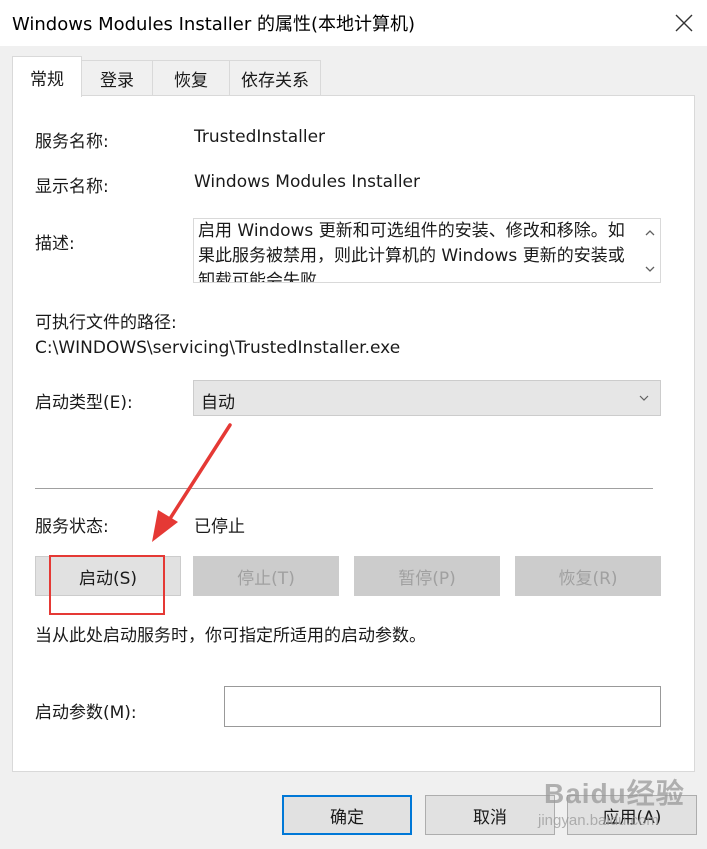 The image size is (707, 849). Describe the element at coordinates (650, 233) in the screenshot. I see `scroll-up-icon` at that location.